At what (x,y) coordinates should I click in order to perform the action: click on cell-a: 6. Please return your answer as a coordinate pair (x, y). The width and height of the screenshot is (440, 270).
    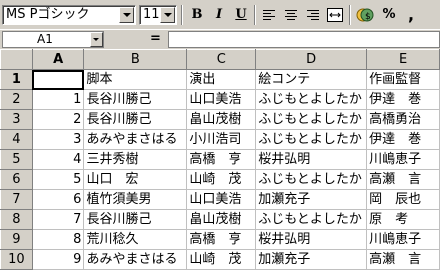
    Looking at the image, I should click on (58, 199).